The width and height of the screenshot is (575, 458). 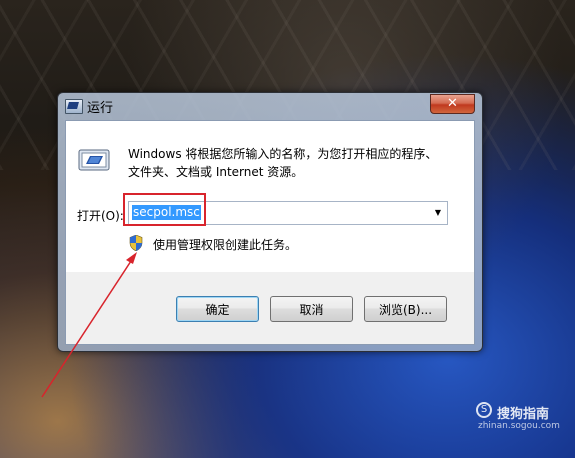 What do you see at coordinates (452, 104) in the screenshot?
I see `close-button: ✕` at bounding box center [452, 104].